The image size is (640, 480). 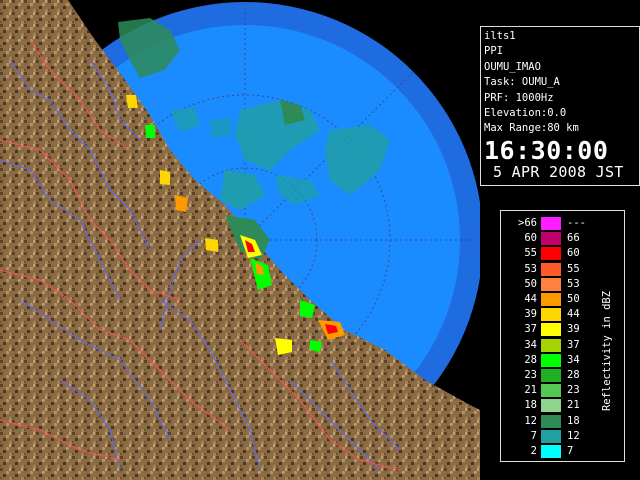 I want to click on legend-row-lower-bound: 39, so click(x=530, y=314).